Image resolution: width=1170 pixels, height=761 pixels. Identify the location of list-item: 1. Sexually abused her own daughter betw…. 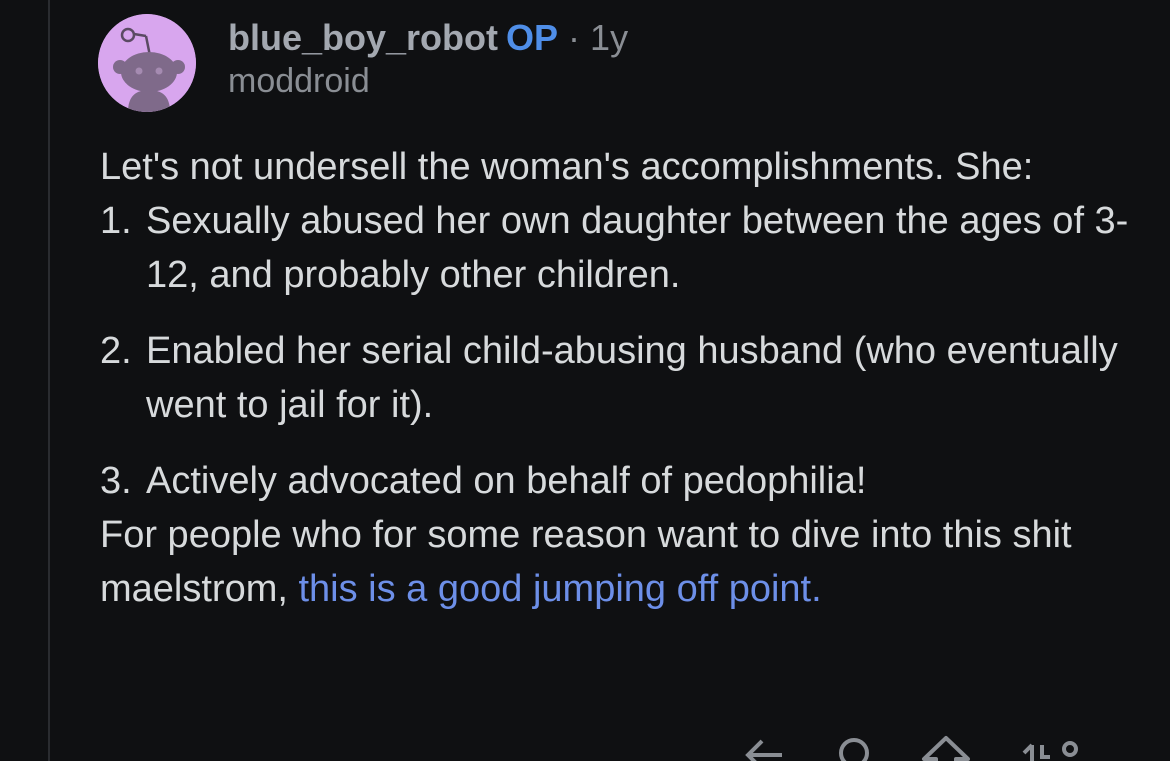
(620, 248).